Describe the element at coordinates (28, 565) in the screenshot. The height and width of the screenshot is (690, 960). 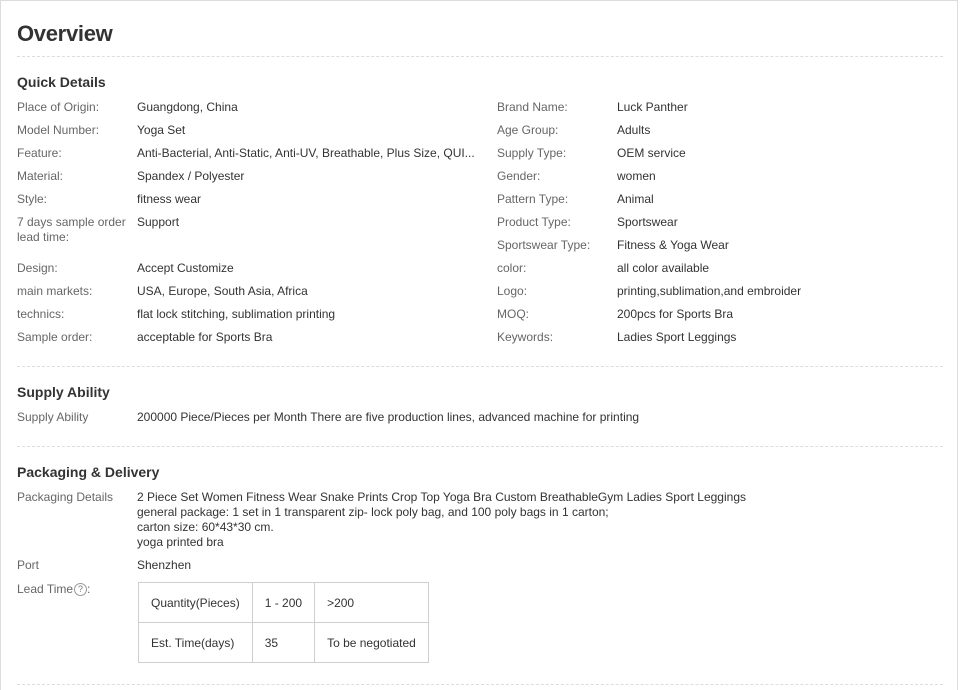
I see `port-label: Port` at that location.